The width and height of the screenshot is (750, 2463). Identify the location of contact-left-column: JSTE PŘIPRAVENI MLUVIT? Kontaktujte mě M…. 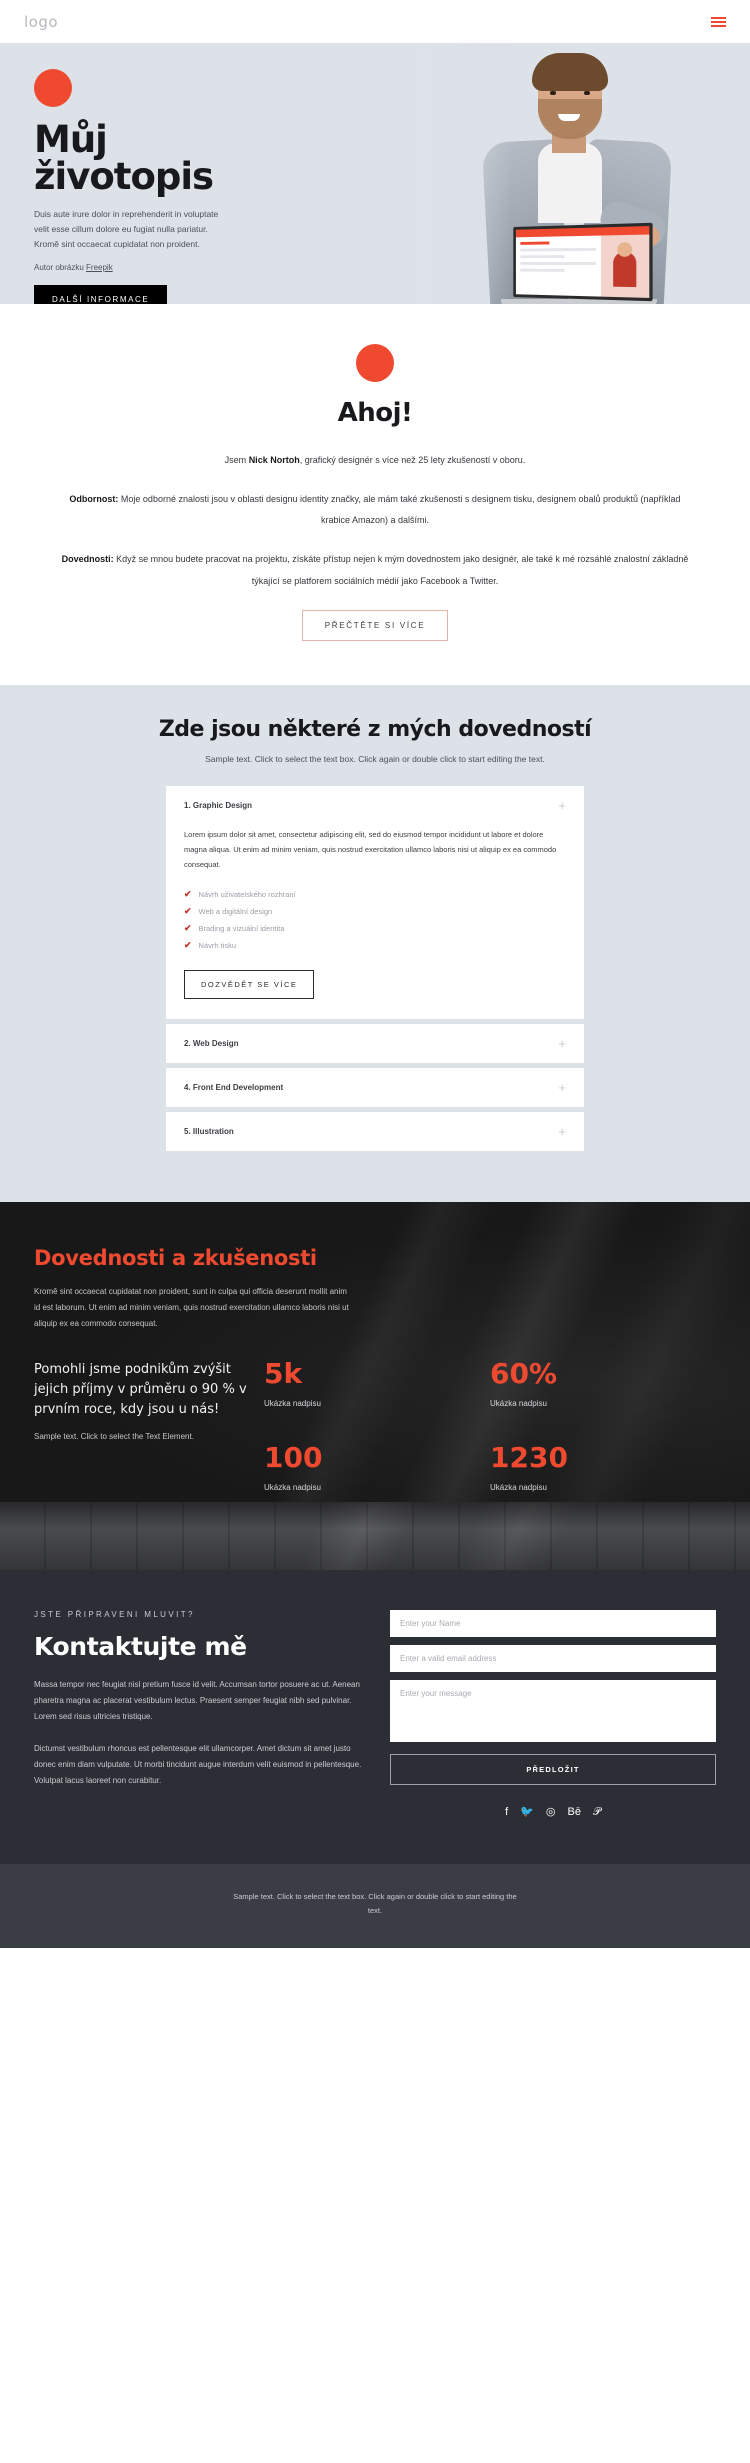
(199, 1714).